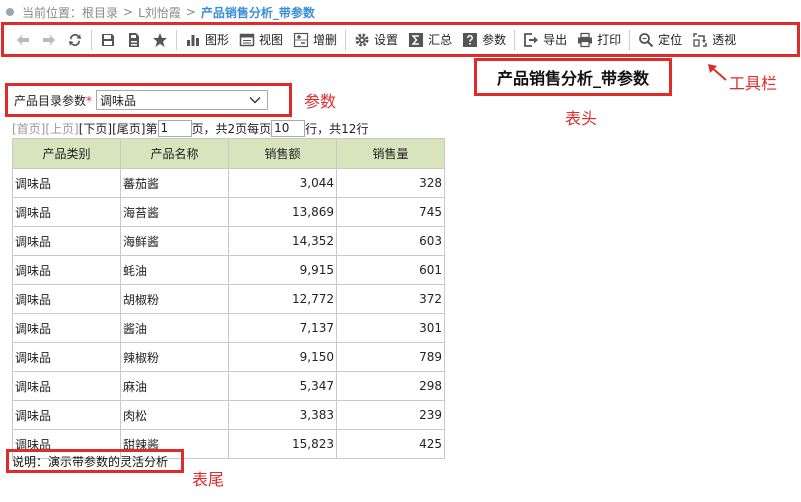 The width and height of the screenshot is (801, 502). What do you see at coordinates (95, 461) in the screenshot?
I see `report-footer: 说明：演示带参数的灵活分析` at bounding box center [95, 461].